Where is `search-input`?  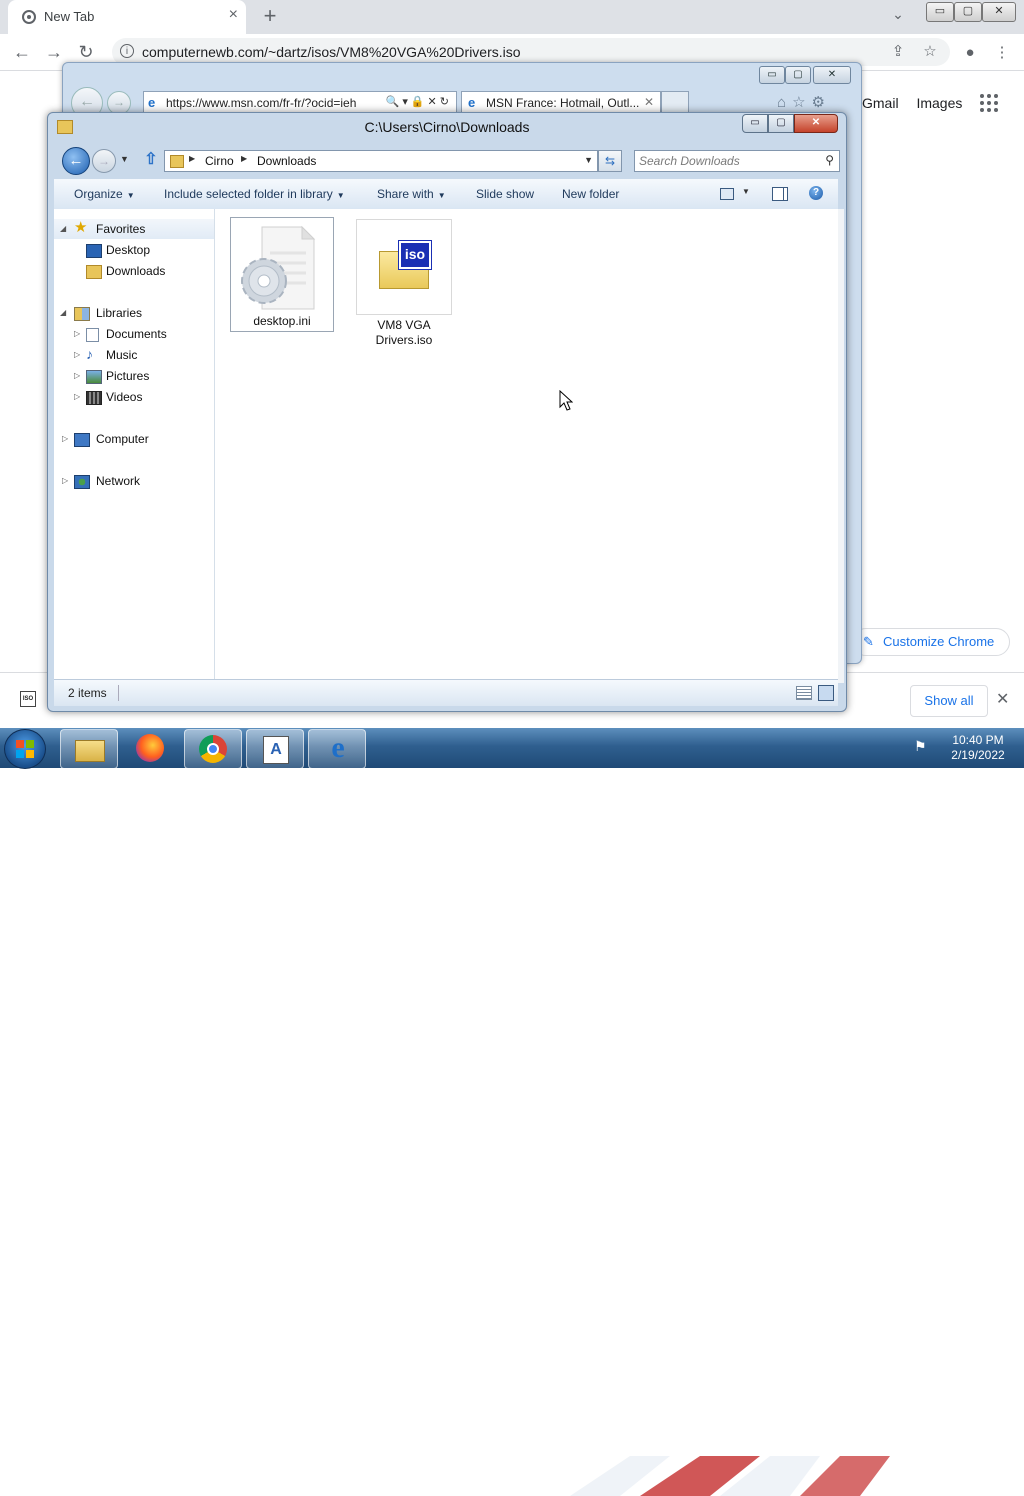
search-input is located at coordinates (727, 160).